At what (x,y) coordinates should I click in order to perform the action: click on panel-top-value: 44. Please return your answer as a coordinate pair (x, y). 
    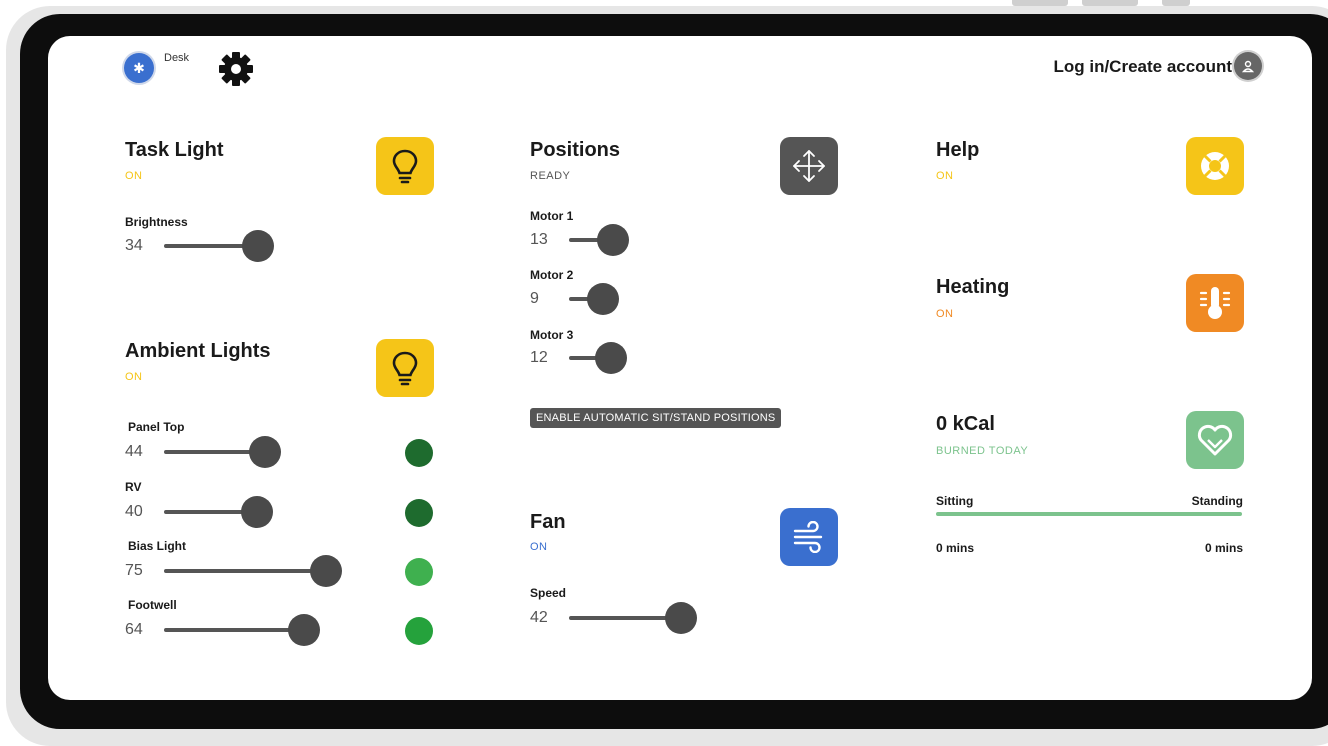
    Looking at the image, I should click on (134, 451).